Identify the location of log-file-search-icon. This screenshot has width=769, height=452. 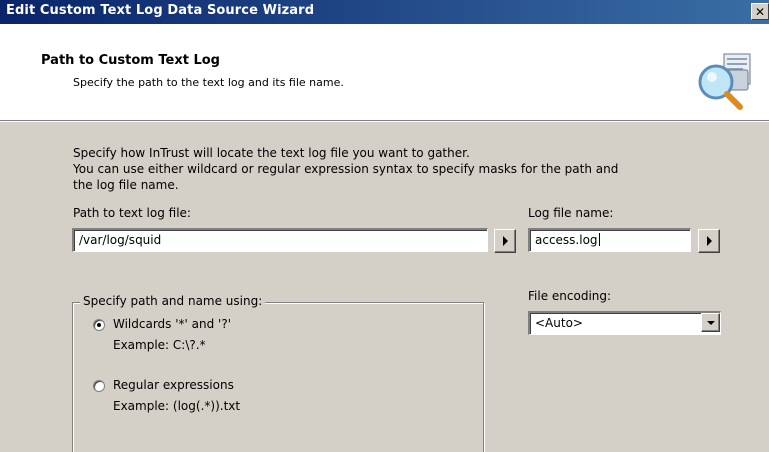
(724, 81).